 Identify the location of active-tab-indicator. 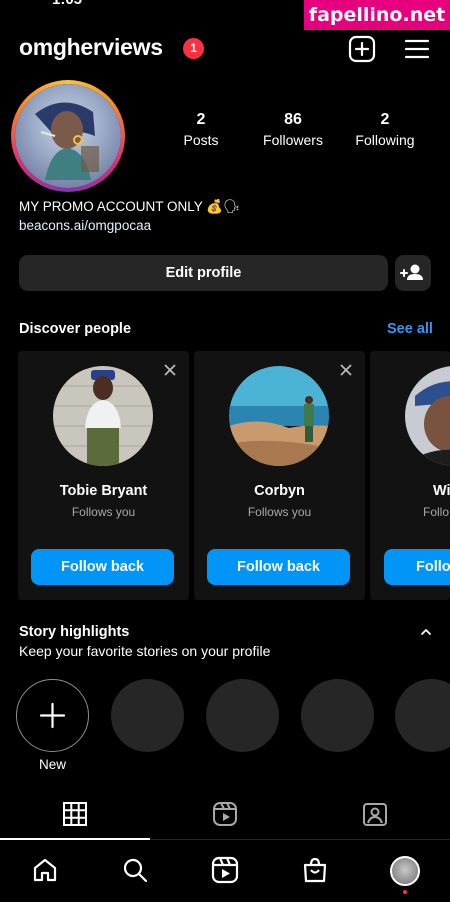
(75, 839).